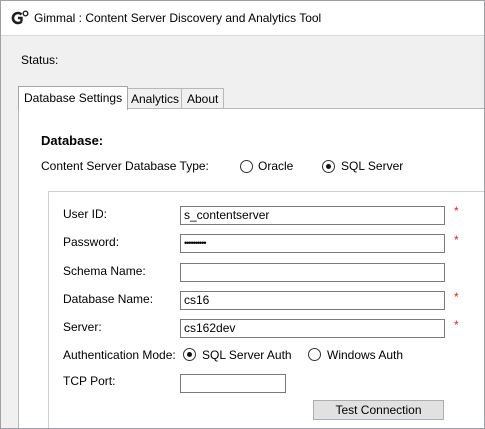 Image resolution: width=485 pixels, height=429 pixels. What do you see at coordinates (108, 299) in the screenshot?
I see `database-name-label: Database Name:` at bounding box center [108, 299].